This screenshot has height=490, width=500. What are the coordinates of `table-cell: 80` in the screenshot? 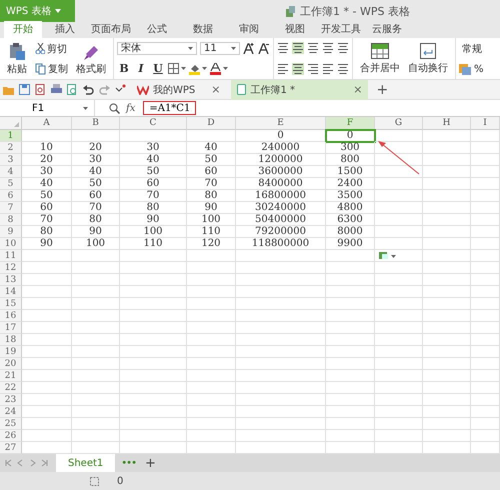 It's located at (47, 232).